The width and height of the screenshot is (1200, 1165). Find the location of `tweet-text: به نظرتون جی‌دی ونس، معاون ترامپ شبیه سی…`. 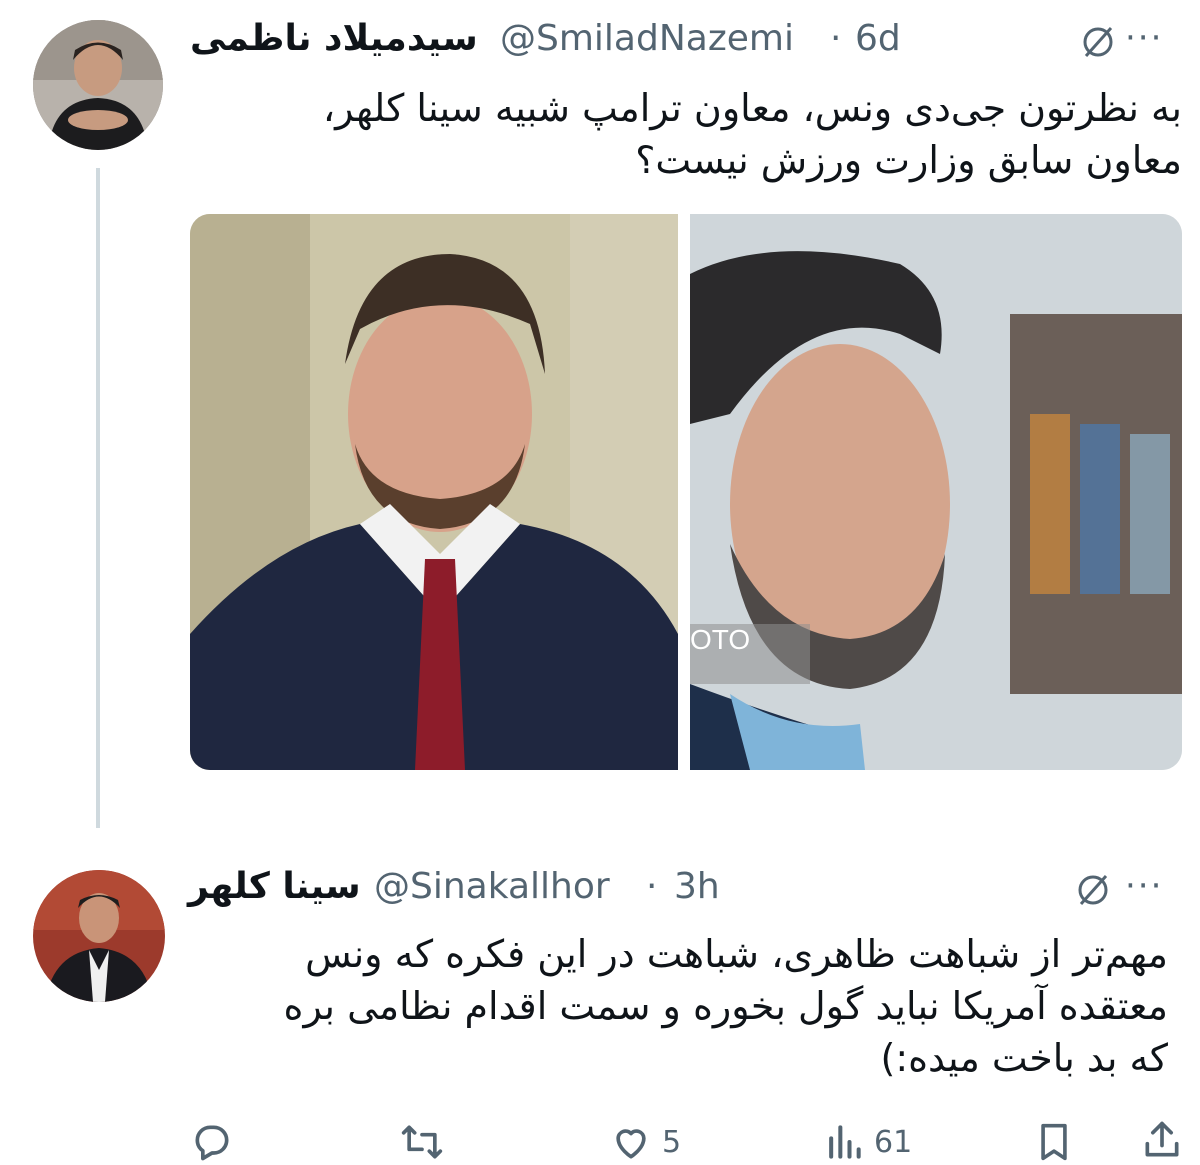

tweet-text: به نظرتون جی‌دی ونس، معاون ترامپ شبیه سی… is located at coordinates (752, 134).